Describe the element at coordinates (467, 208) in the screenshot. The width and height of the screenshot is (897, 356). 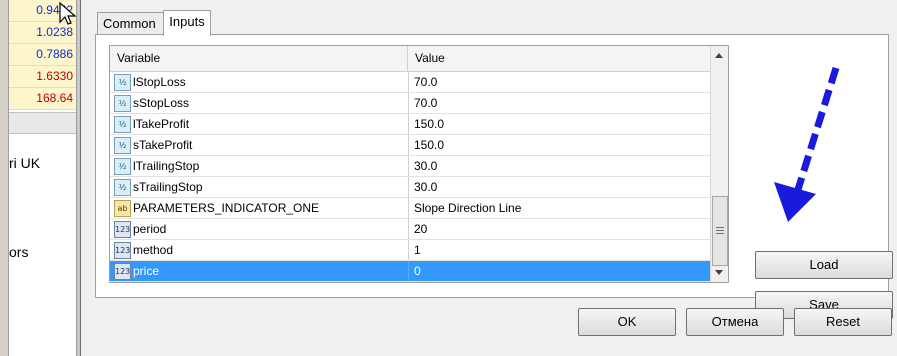
I see `variable-value: Slope Direction Line` at that location.